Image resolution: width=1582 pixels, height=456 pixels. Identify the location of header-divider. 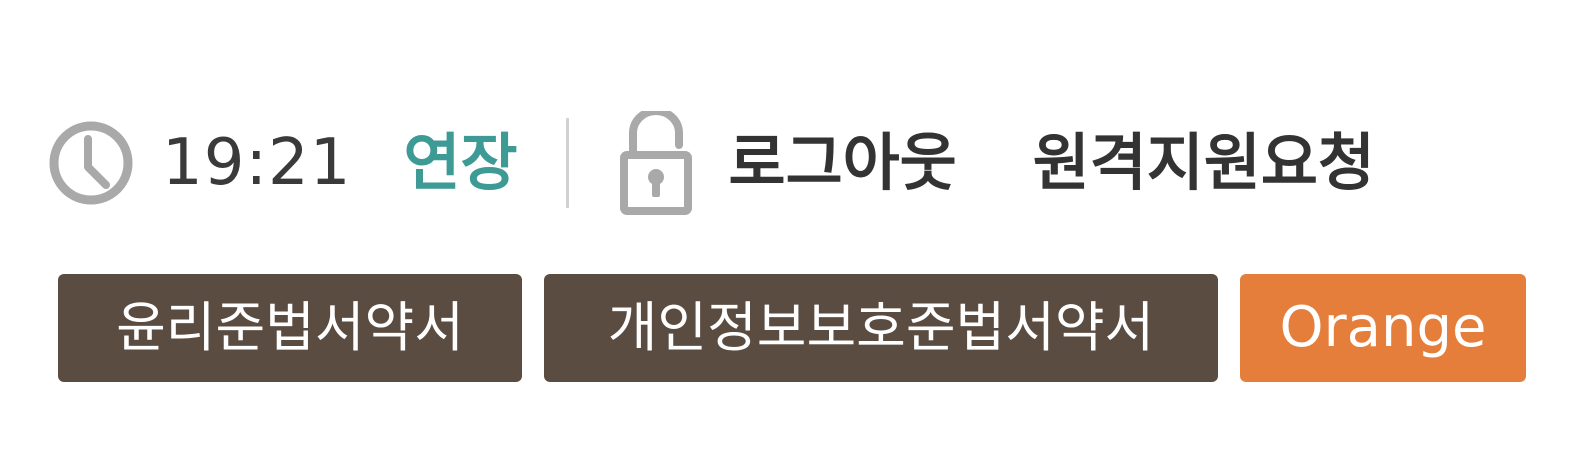
(567, 163).